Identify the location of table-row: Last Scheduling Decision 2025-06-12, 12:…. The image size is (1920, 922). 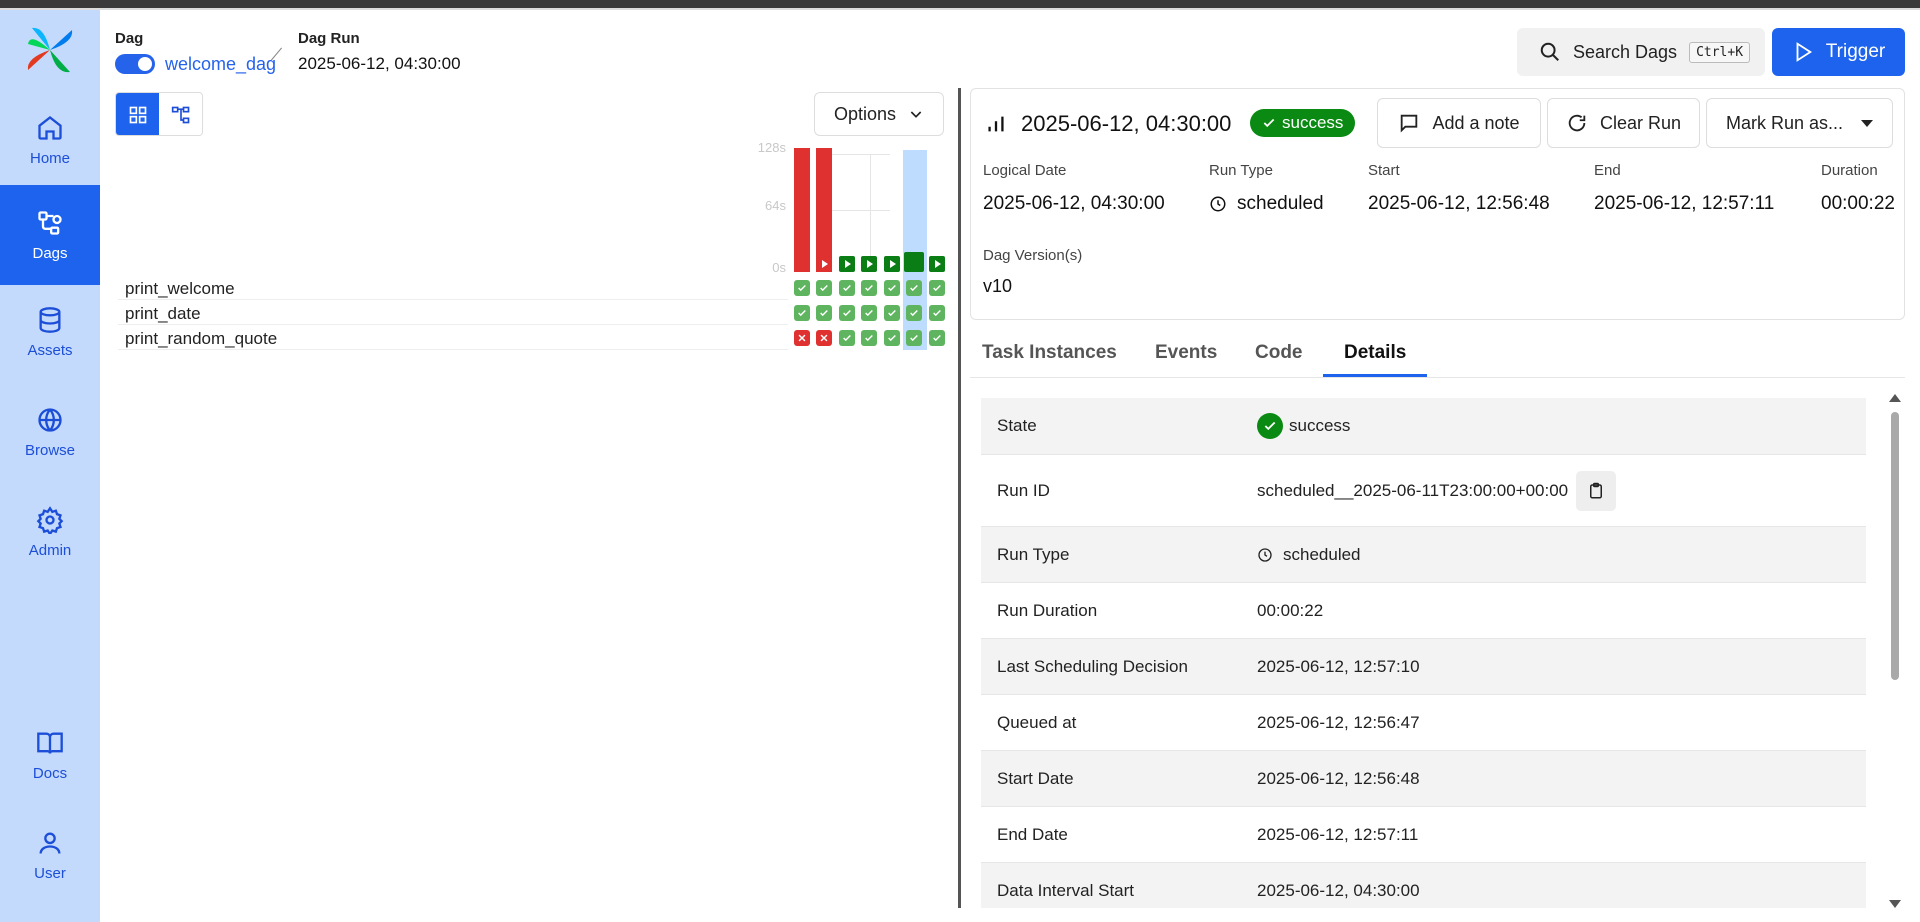
(1423, 667).